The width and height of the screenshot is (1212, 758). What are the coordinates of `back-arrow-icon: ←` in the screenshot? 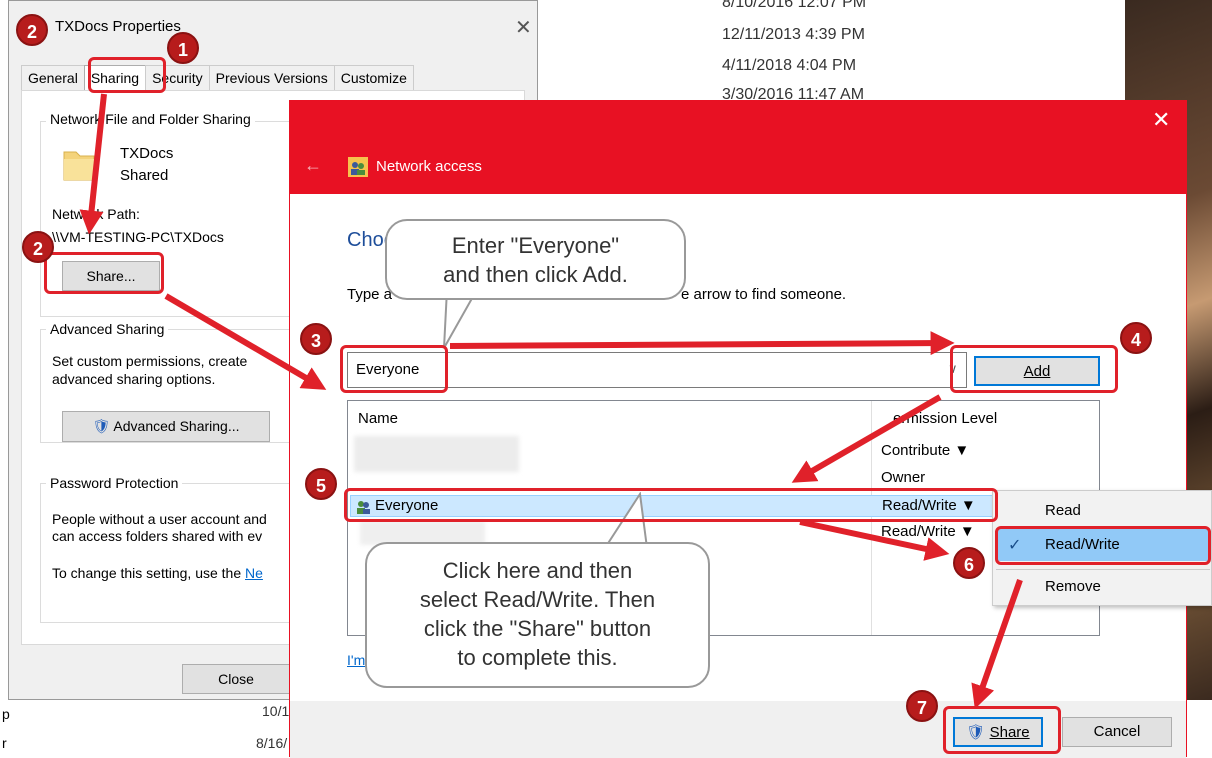 It's located at (313, 165).